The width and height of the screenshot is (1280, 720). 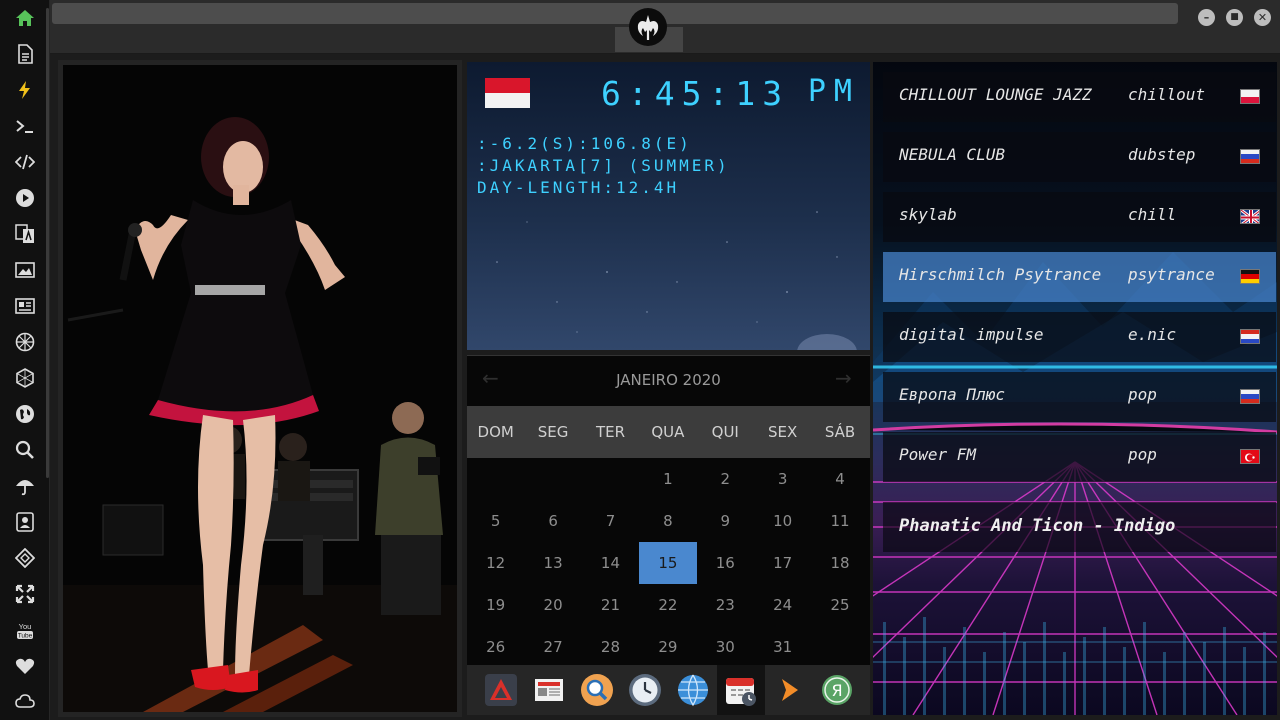 I want to click on station-row: Power FM pop, so click(x=1079, y=457).